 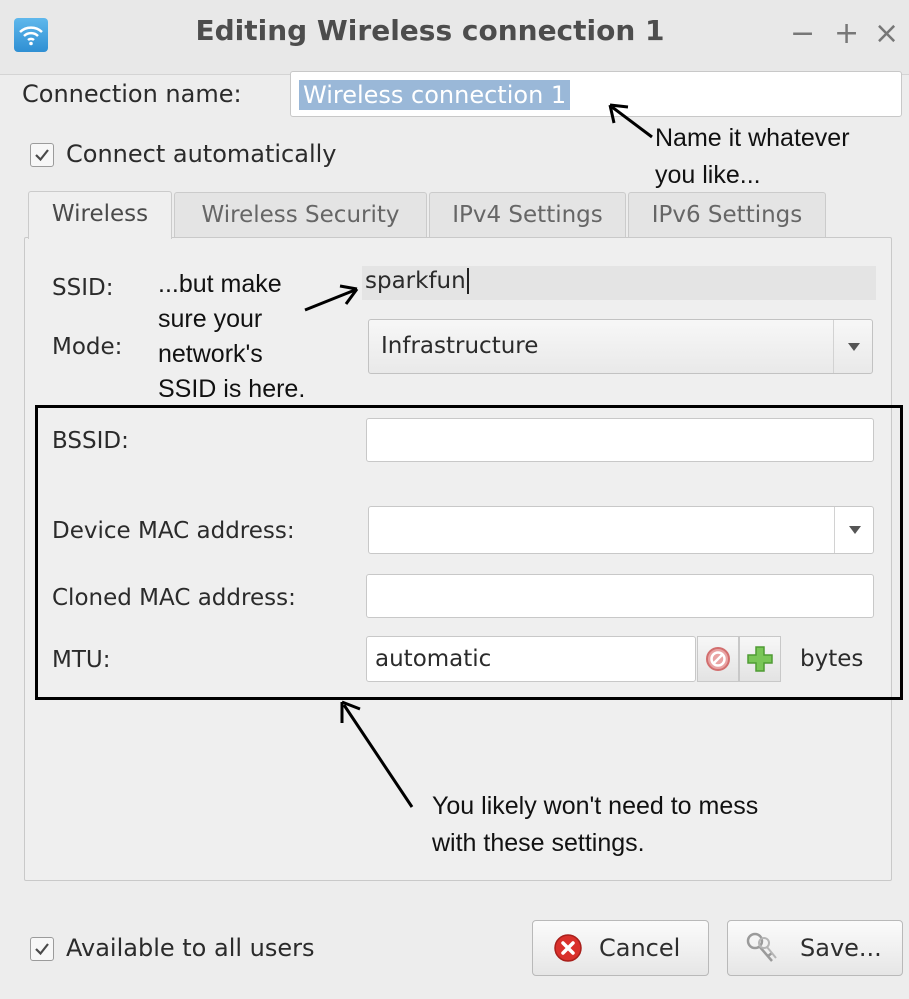 What do you see at coordinates (620, 440) in the screenshot?
I see `bssid-input` at bounding box center [620, 440].